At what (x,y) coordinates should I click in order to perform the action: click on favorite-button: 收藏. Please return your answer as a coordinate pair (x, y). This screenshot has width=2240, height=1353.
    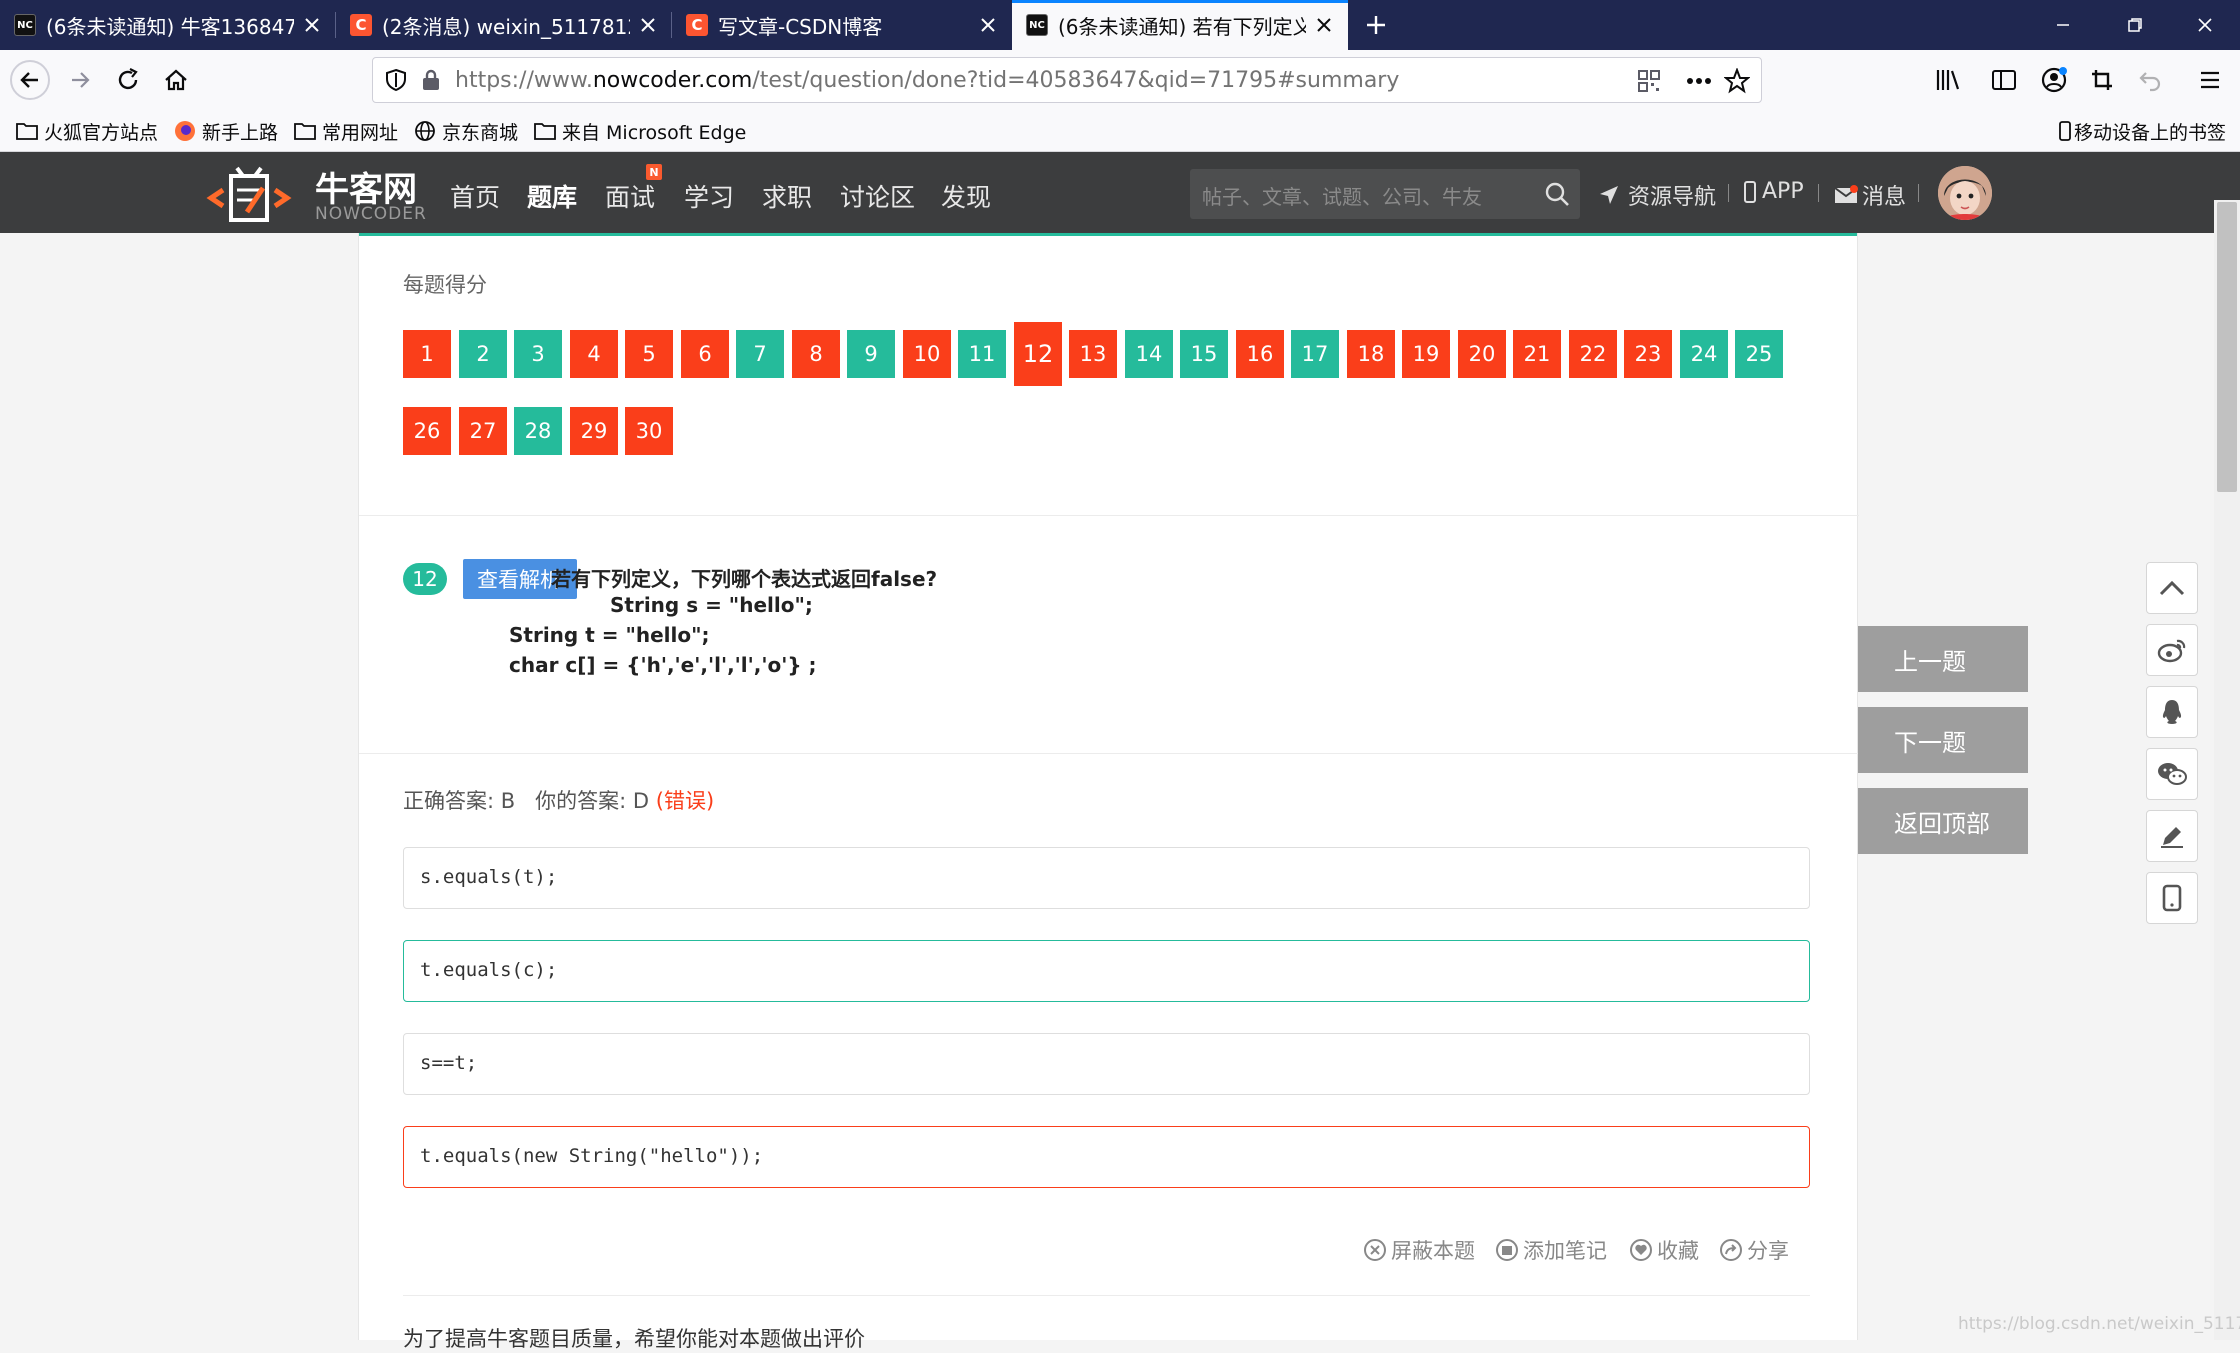
    Looking at the image, I should click on (1664, 1250).